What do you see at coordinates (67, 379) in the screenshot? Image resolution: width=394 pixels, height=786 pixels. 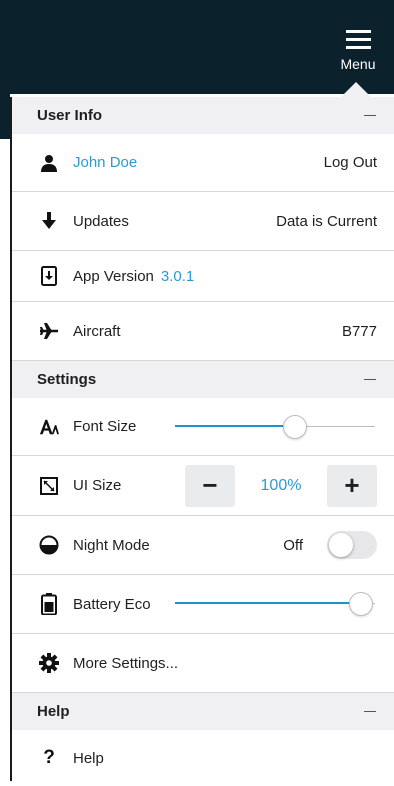 I see `section-title: Settings` at bounding box center [67, 379].